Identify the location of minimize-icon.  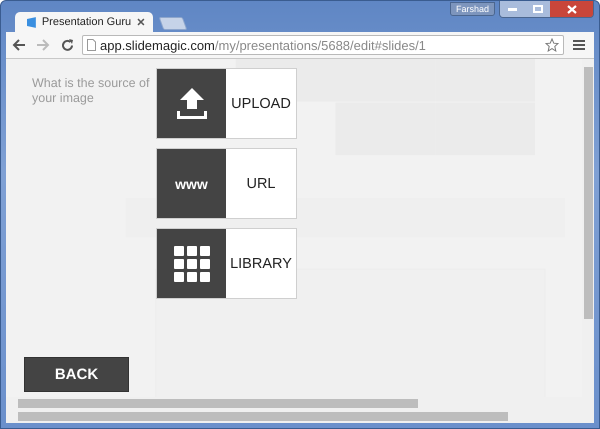
(512, 9).